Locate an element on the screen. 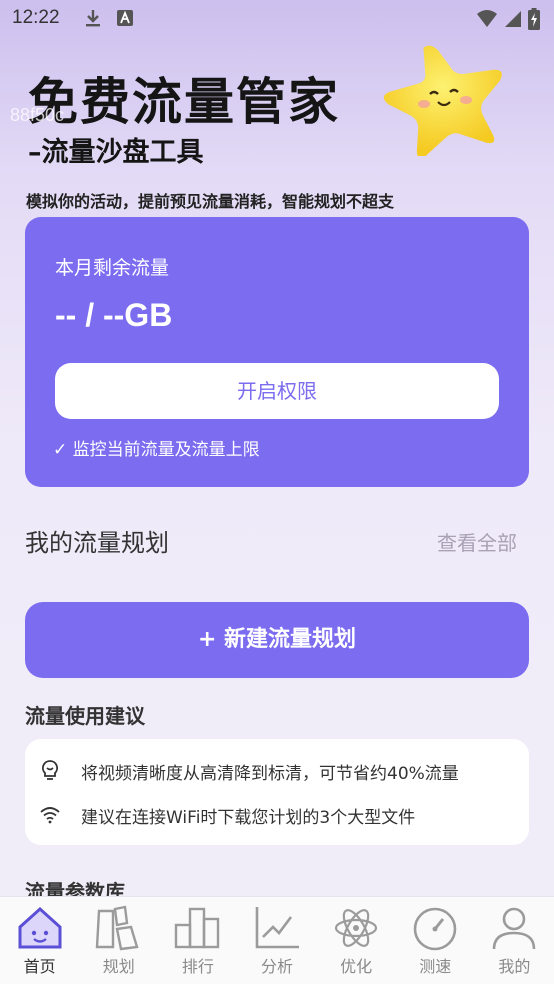 Image resolution: width=554 pixels, height=984 pixels. ranking-icon is located at coordinates (197, 928).